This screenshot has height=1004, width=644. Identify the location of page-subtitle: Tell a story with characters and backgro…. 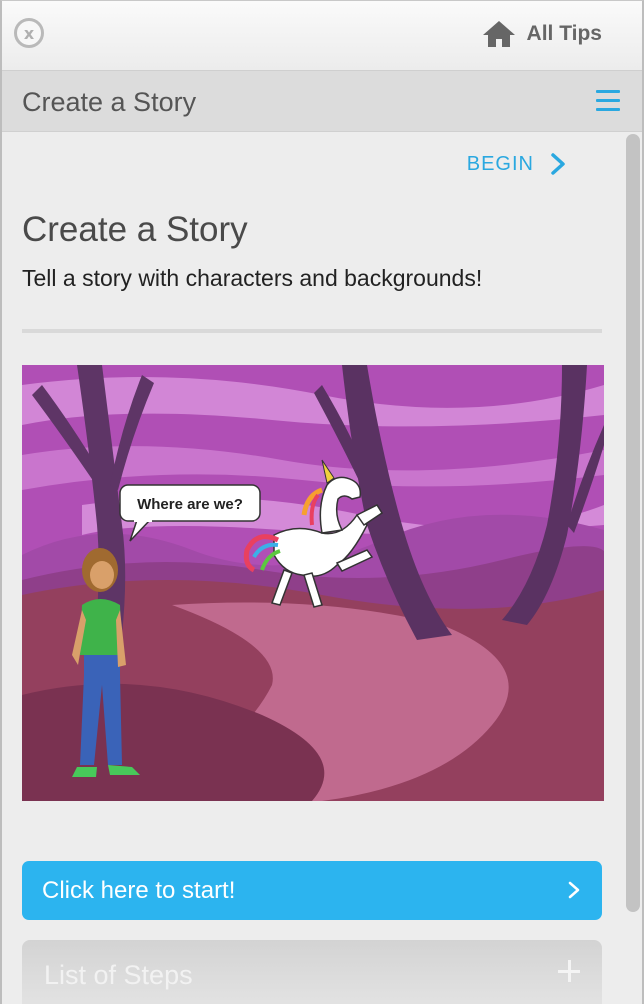
(252, 278).